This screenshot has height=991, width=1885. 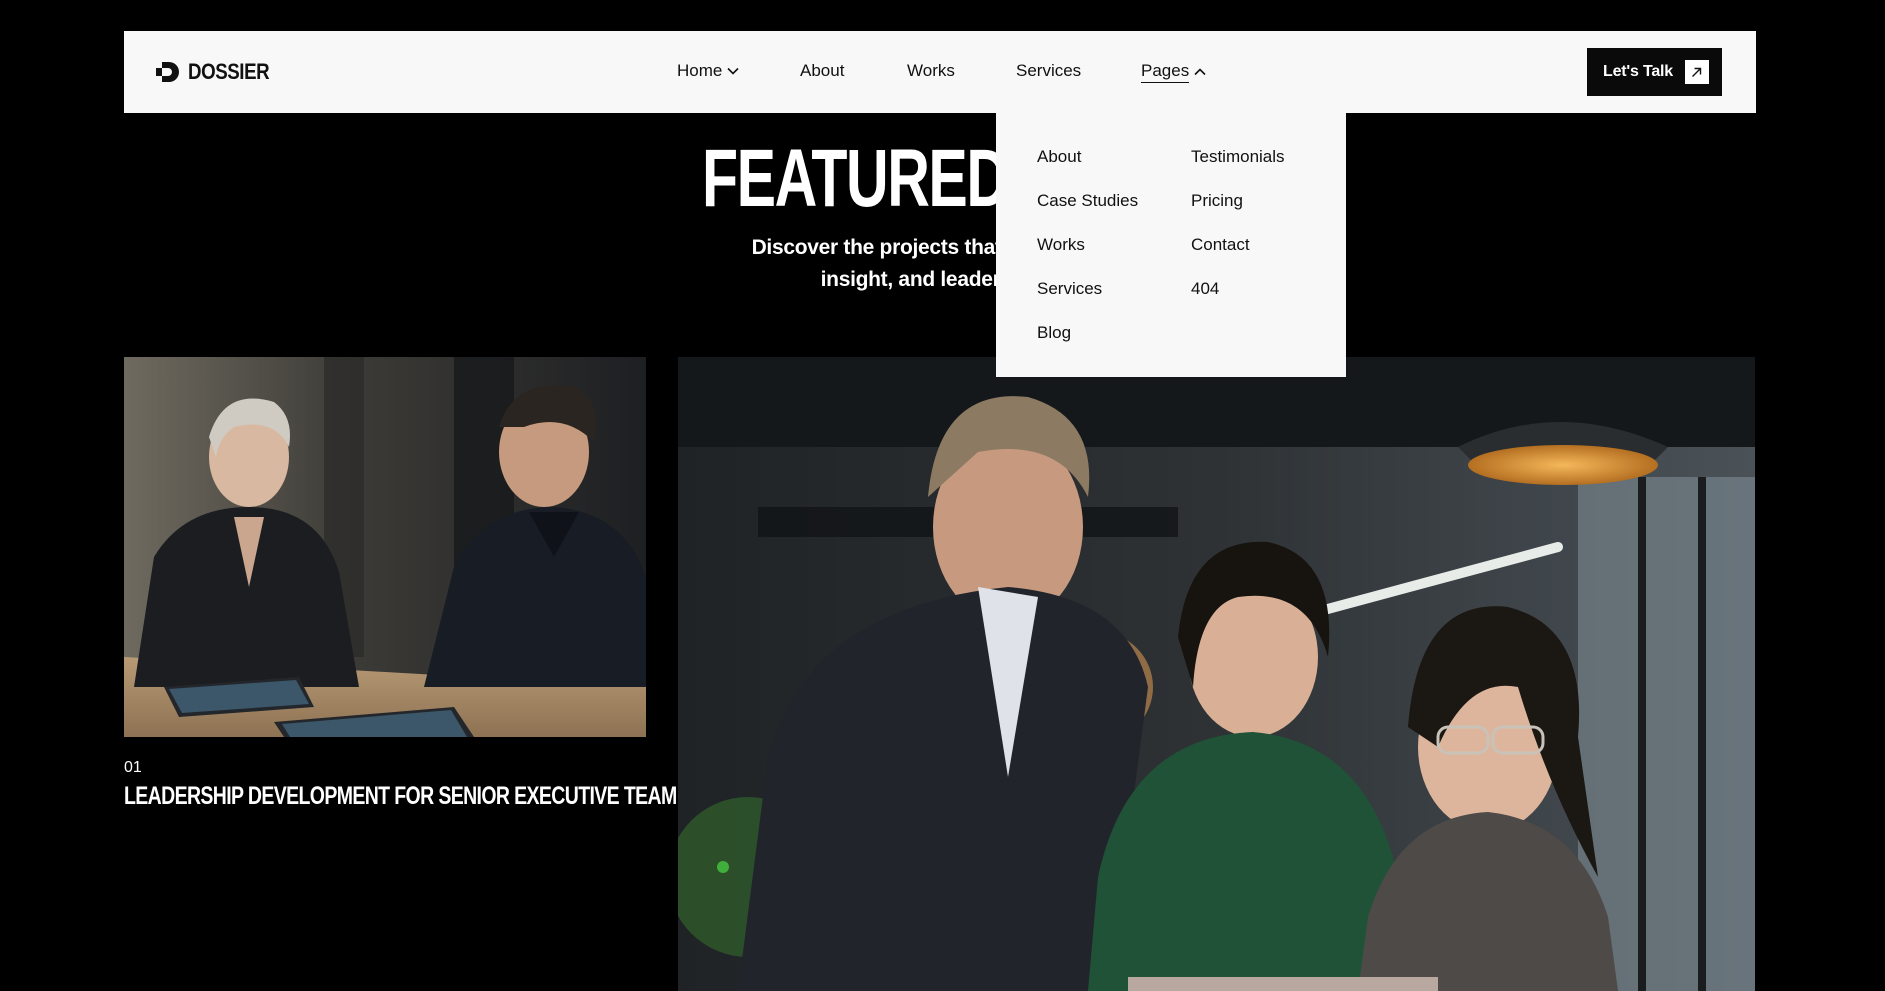 I want to click on dropdown-item-blog: Blog, so click(x=1054, y=333).